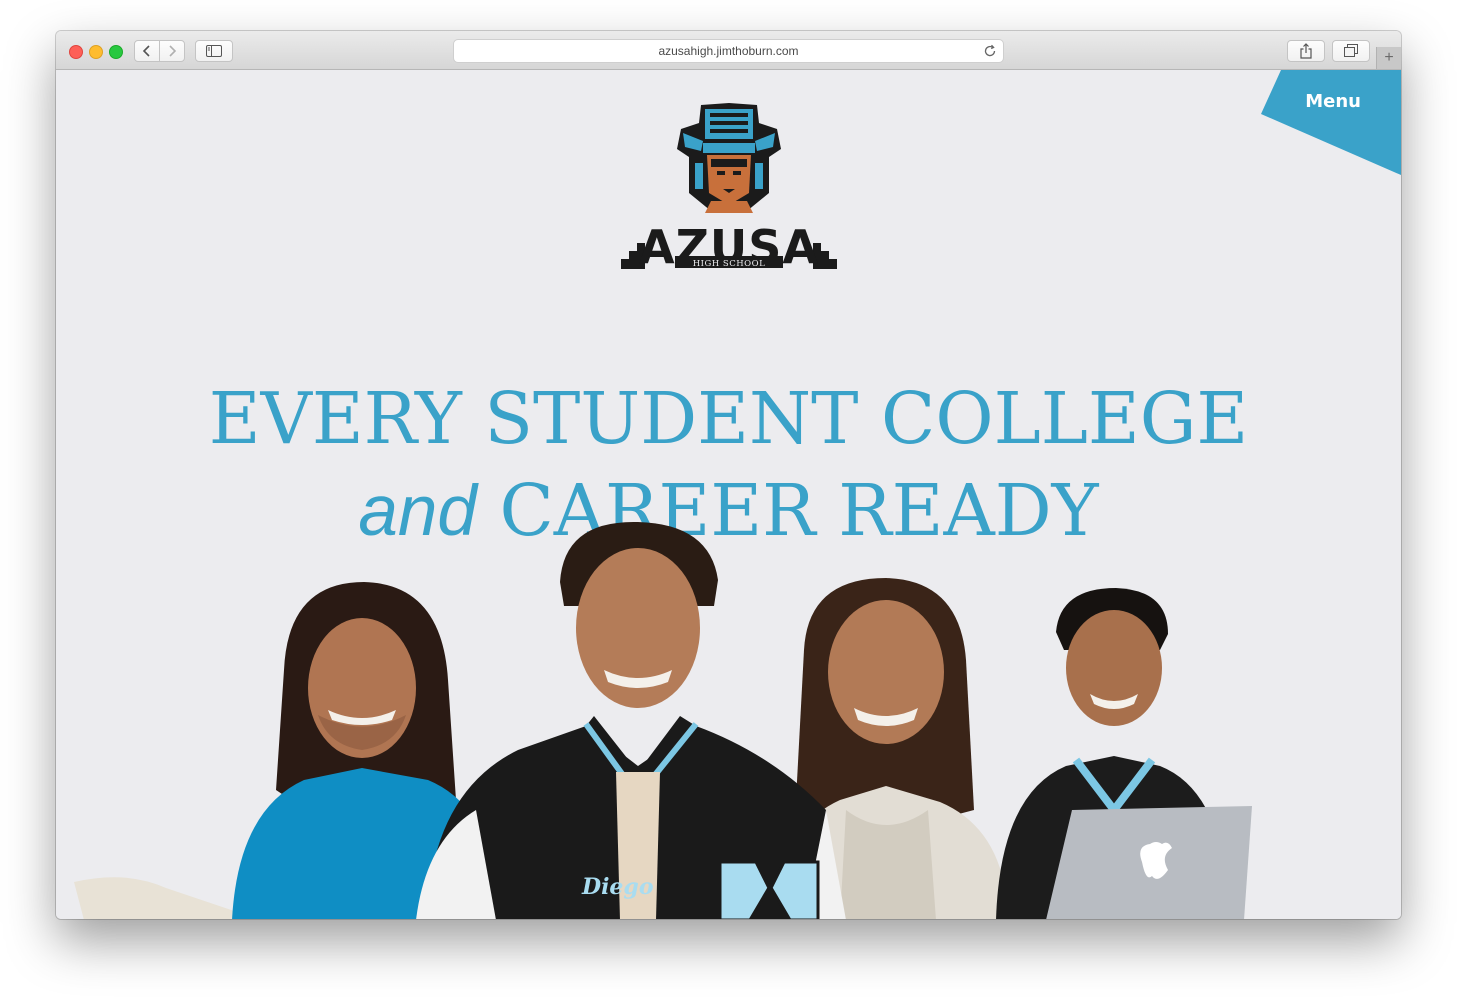 The width and height of the screenshot is (1457, 999). I want to click on url-text: azusahigh.jimthoburn.com, so click(728, 51).